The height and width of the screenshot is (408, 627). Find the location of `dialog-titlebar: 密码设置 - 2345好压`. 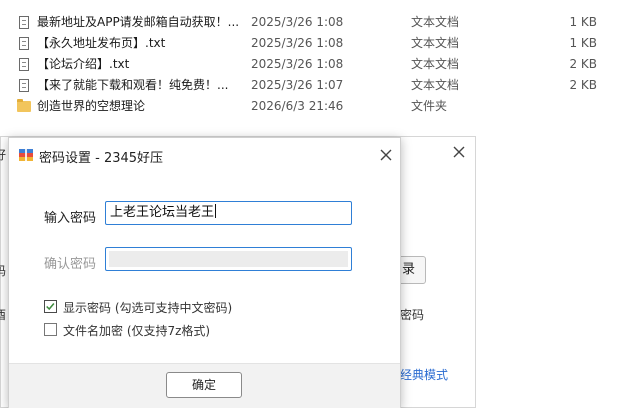

dialog-titlebar: 密码设置 - 2345好压 is located at coordinates (204, 155).